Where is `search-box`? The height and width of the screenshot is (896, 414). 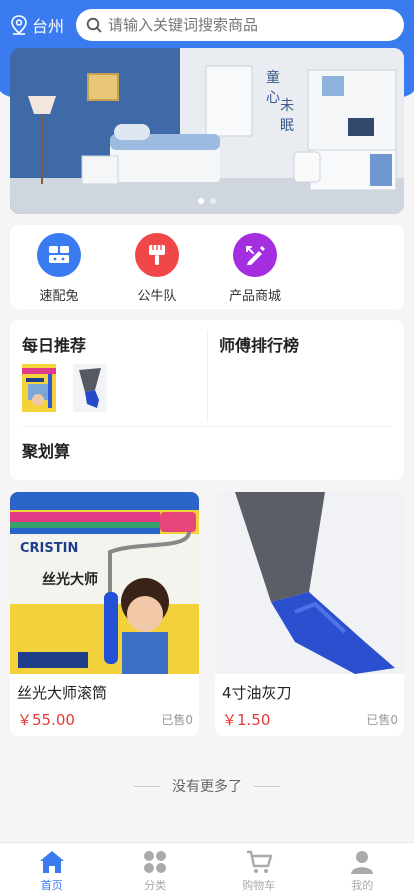
search-box is located at coordinates (240, 25).